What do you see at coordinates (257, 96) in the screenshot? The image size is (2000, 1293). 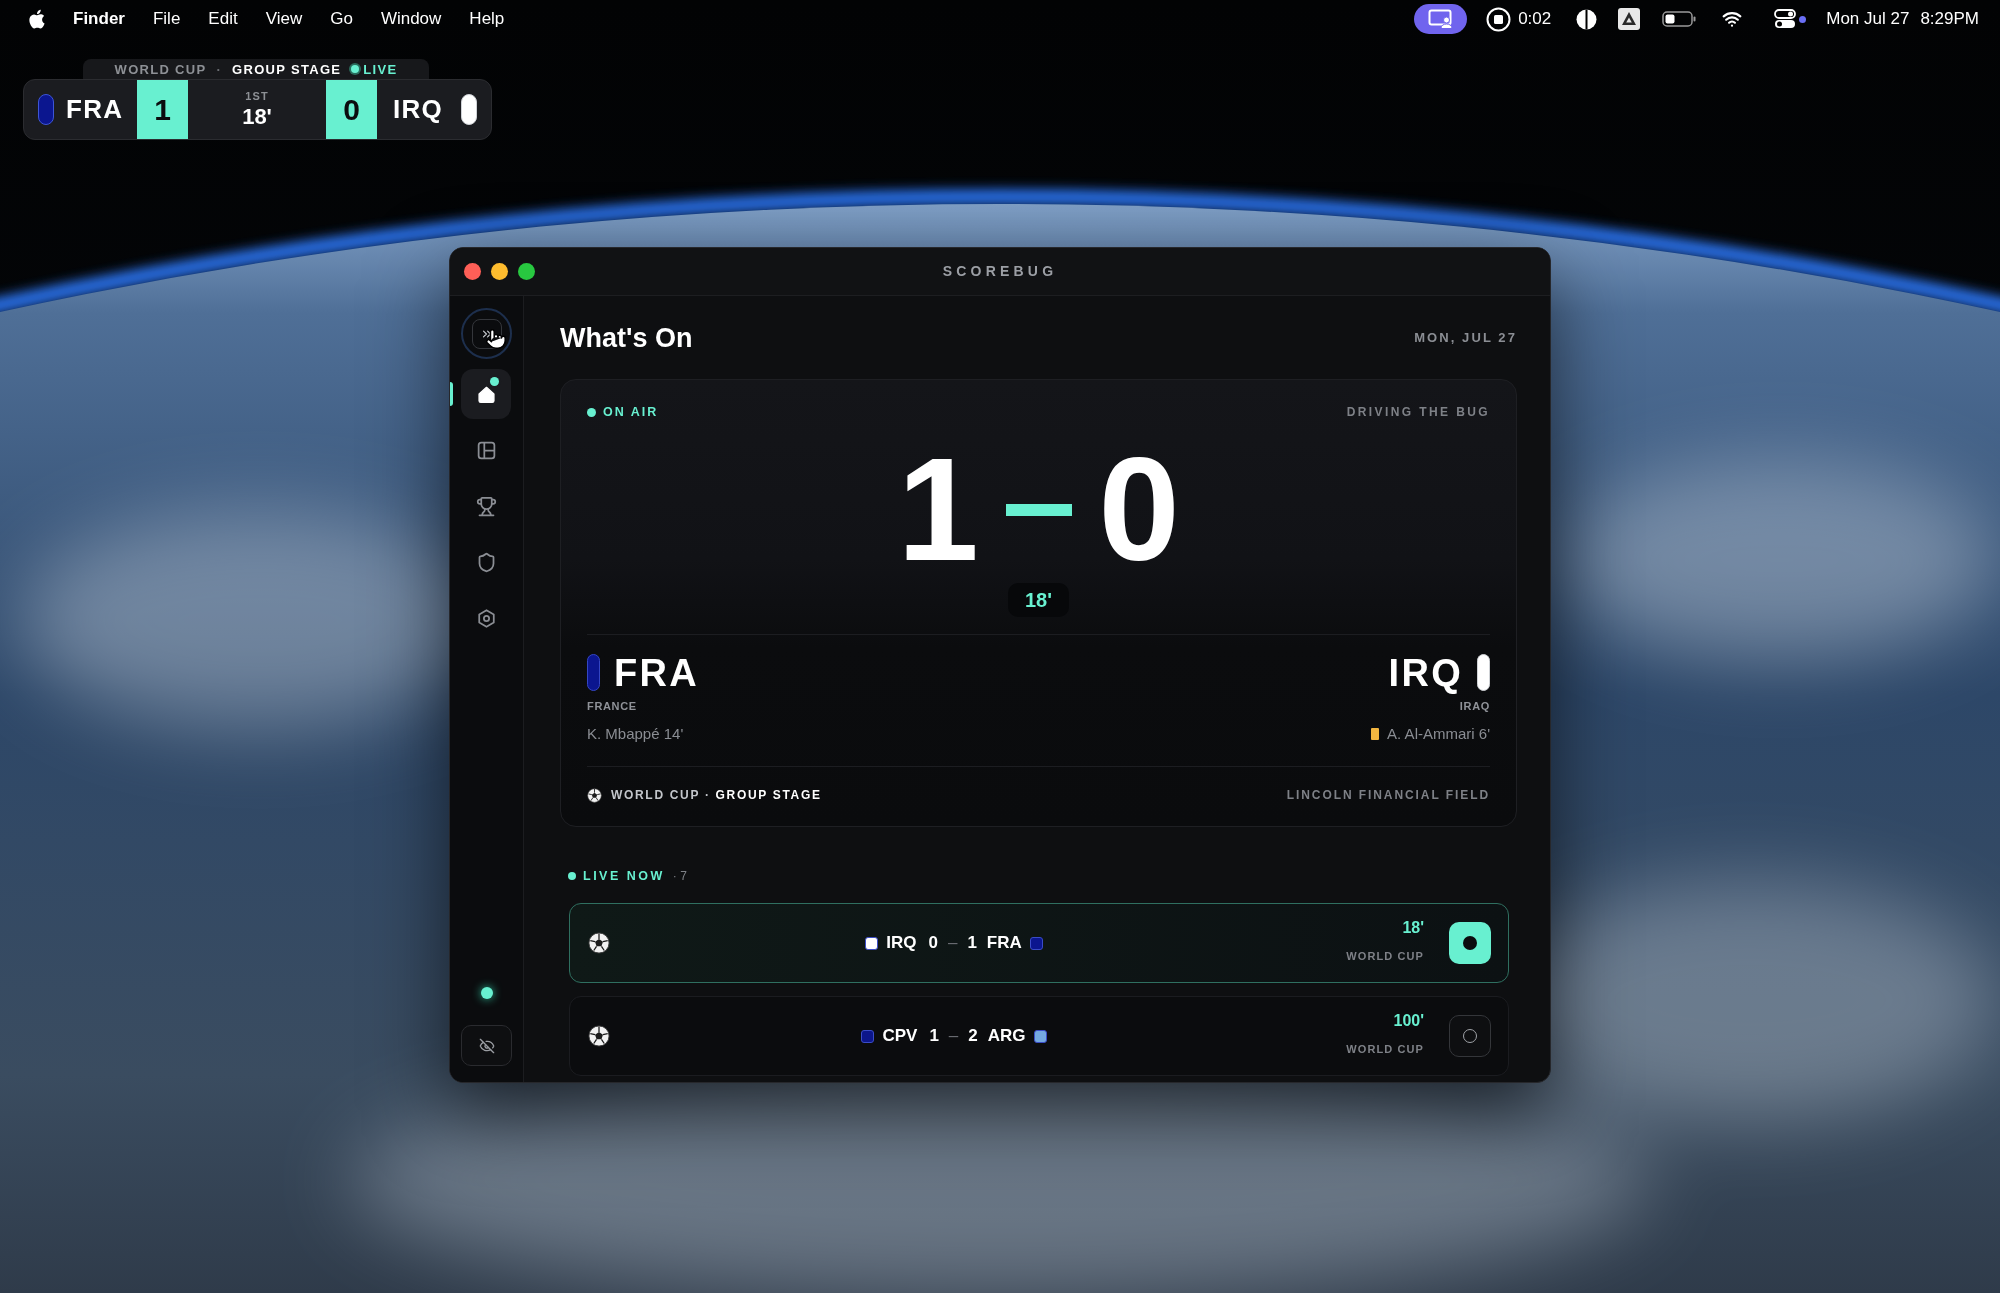 I see `period-label: 1ST` at bounding box center [257, 96].